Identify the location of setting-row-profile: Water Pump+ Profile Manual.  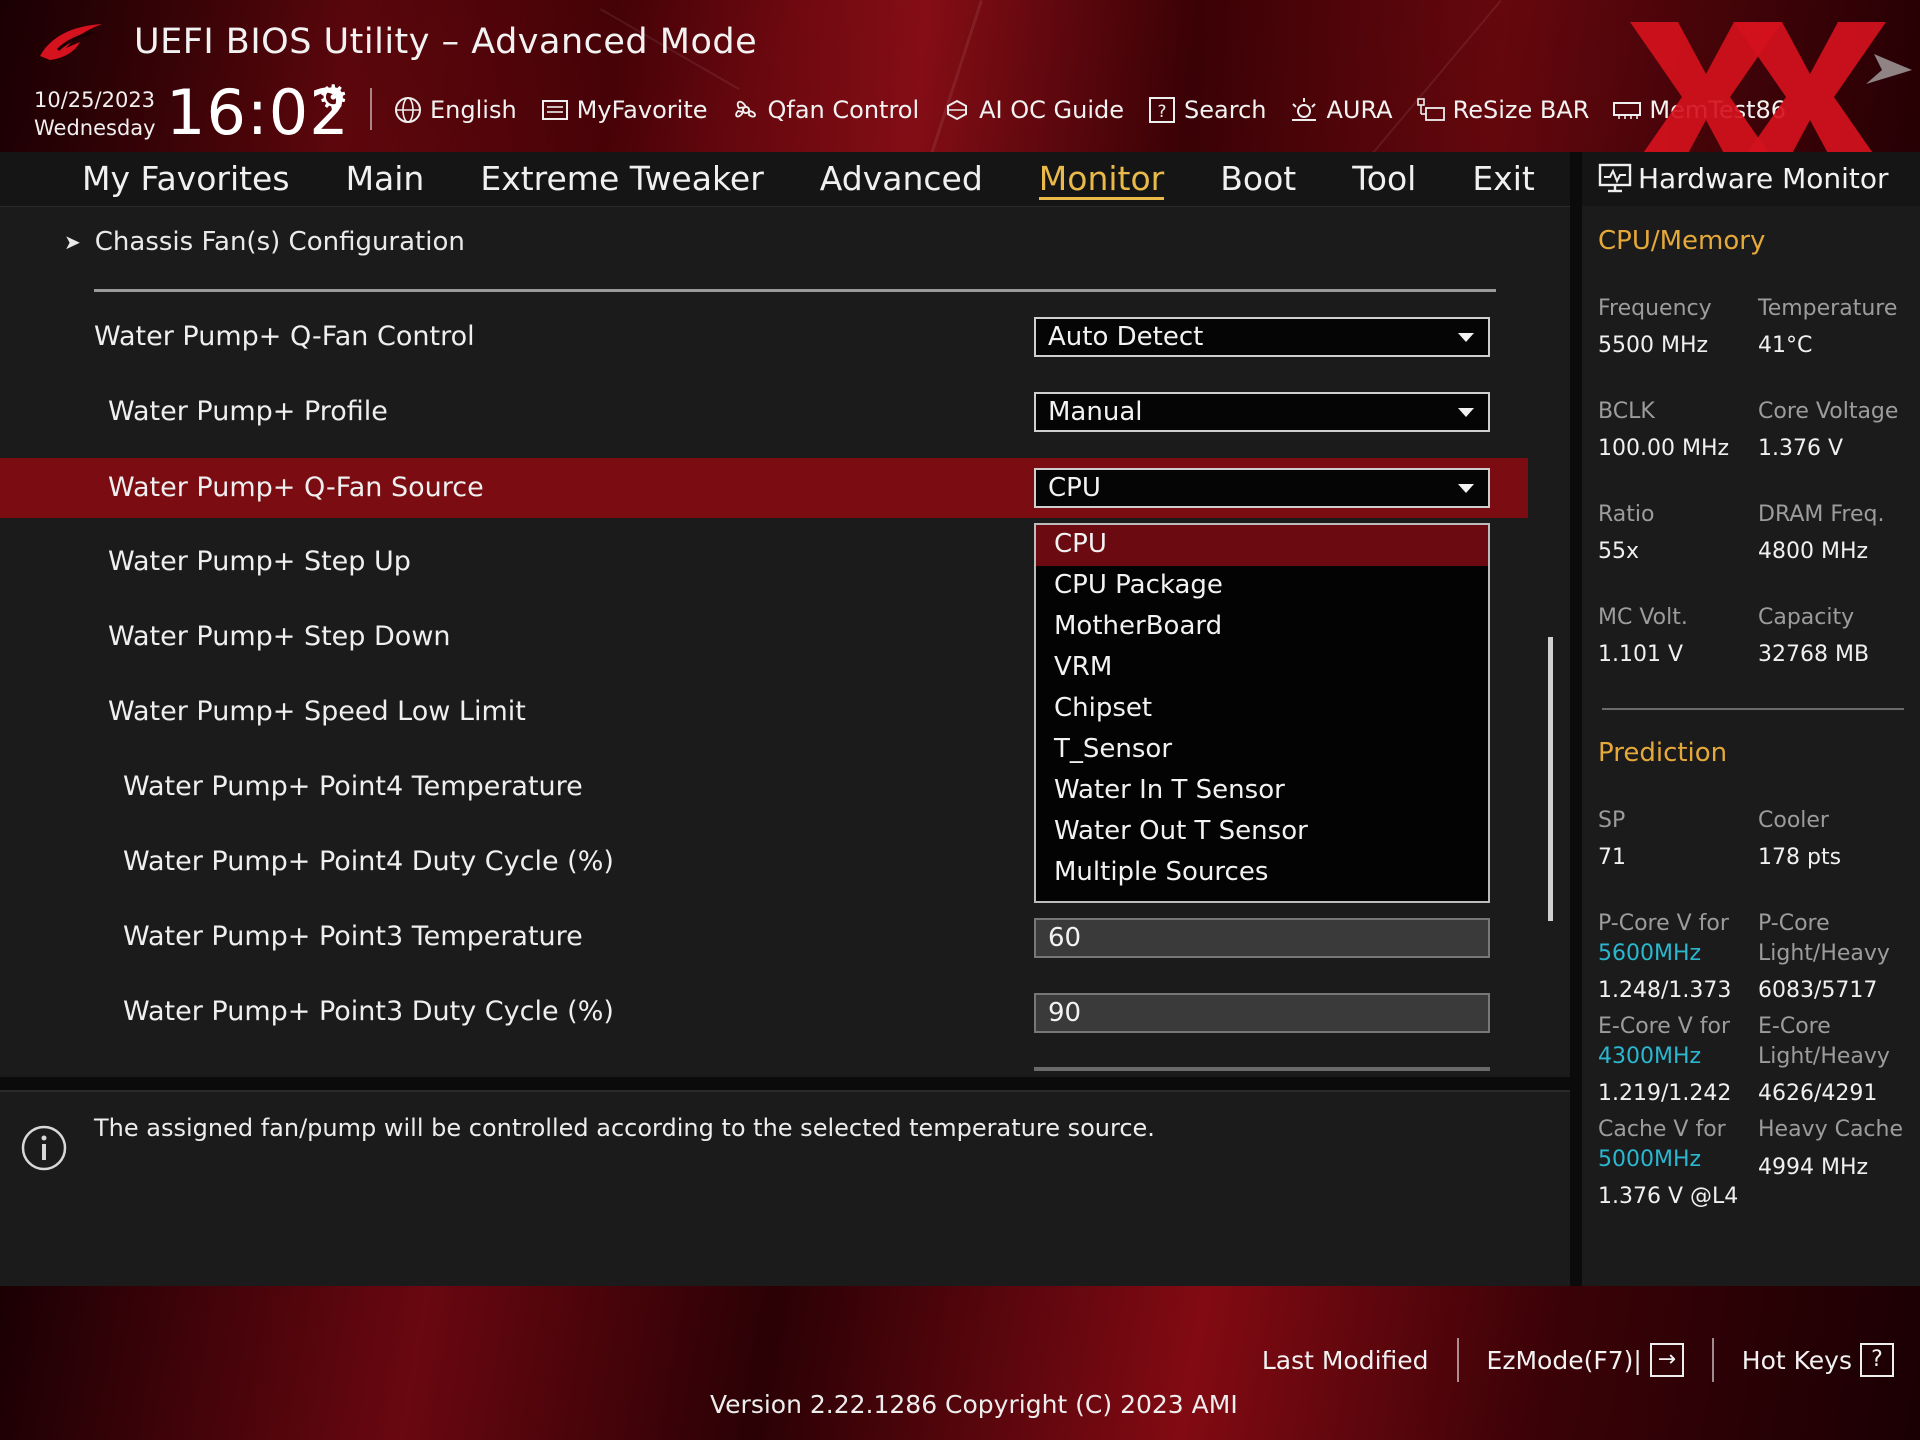
(764, 412).